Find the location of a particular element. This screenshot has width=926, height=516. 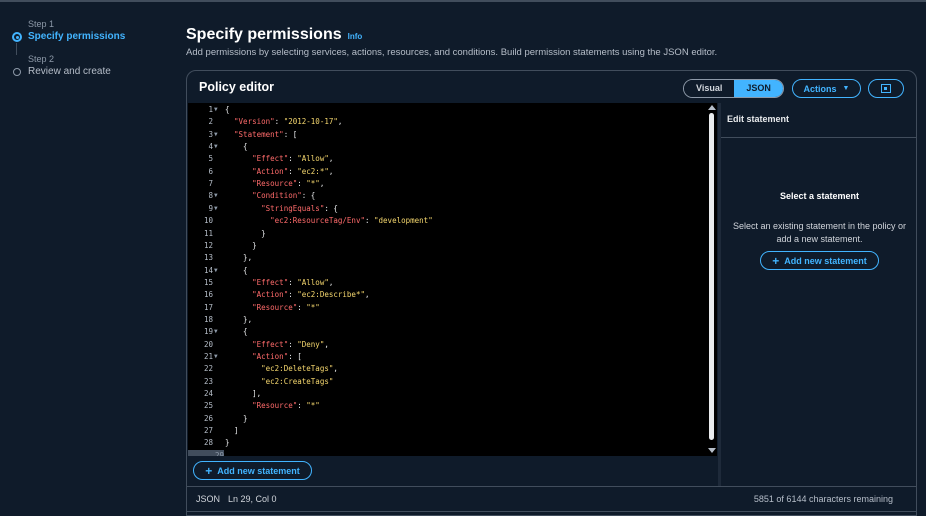

side-add-new-statement-button: + Add new statement is located at coordinates (819, 260).